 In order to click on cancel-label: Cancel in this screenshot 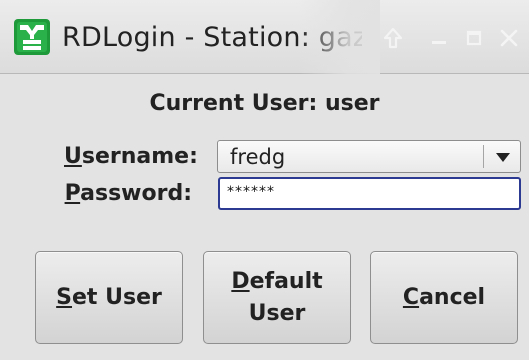, I will do `click(444, 298)`.